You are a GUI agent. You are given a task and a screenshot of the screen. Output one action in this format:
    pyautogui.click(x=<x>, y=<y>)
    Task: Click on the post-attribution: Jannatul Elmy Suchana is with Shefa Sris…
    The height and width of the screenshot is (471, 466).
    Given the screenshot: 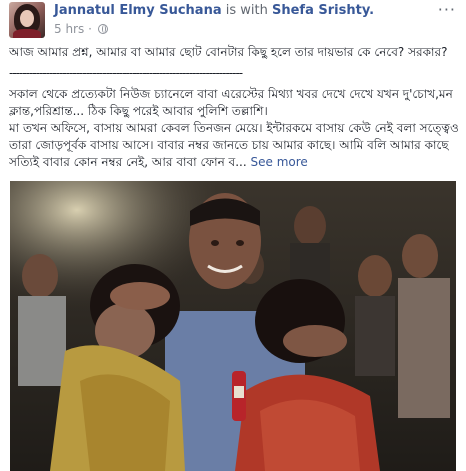 What is the action you would take?
    pyautogui.click(x=214, y=10)
    